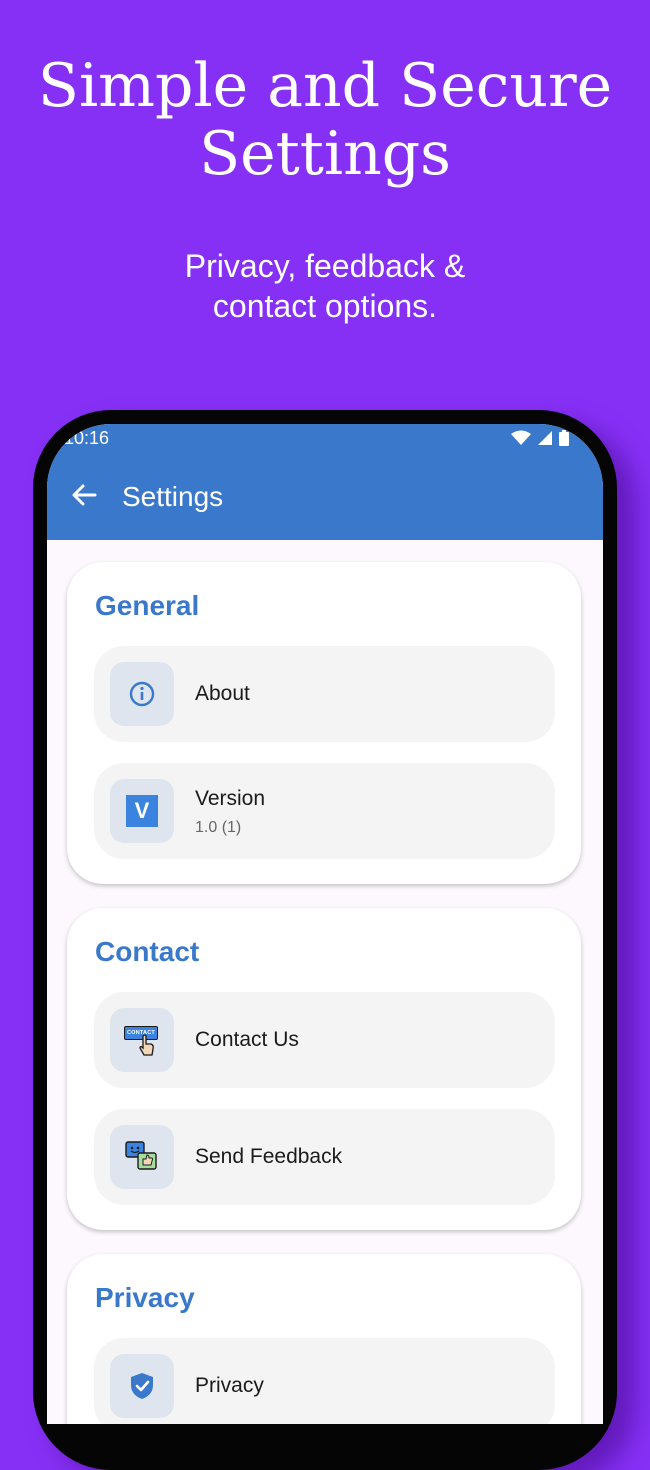  I want to click on shield-check-icon, so click(142, 1386).